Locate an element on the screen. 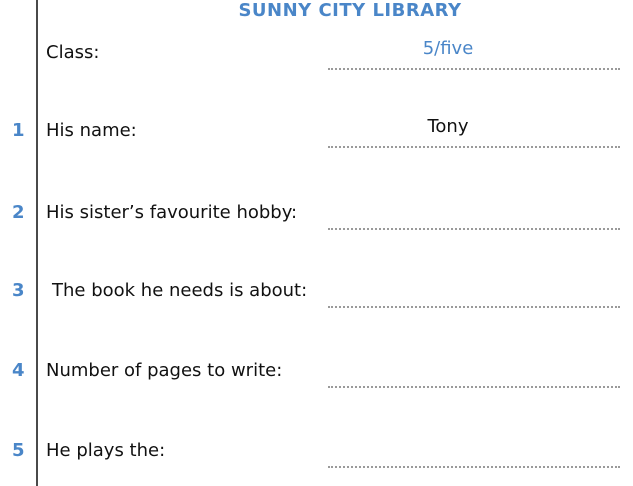 The height and width of the screenshot is (486, 633). answer-field-book is located at coordinates (474, 298).